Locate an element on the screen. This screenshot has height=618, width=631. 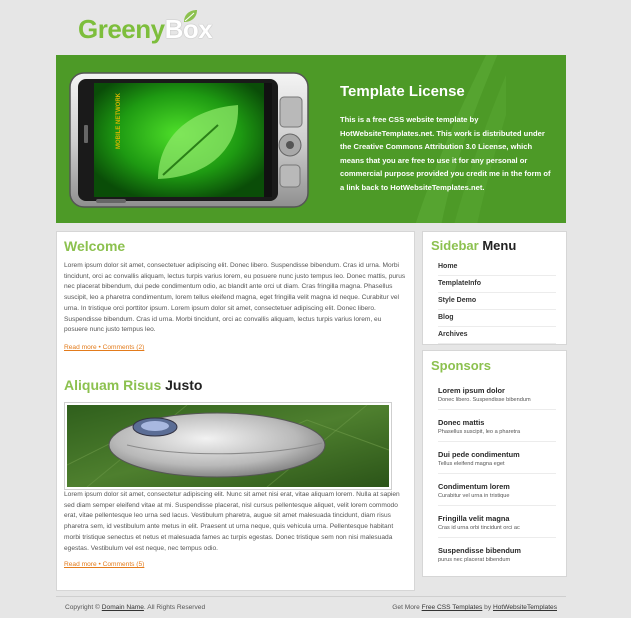
sidebar-item-home: Home is located at coordinates (497, 267).